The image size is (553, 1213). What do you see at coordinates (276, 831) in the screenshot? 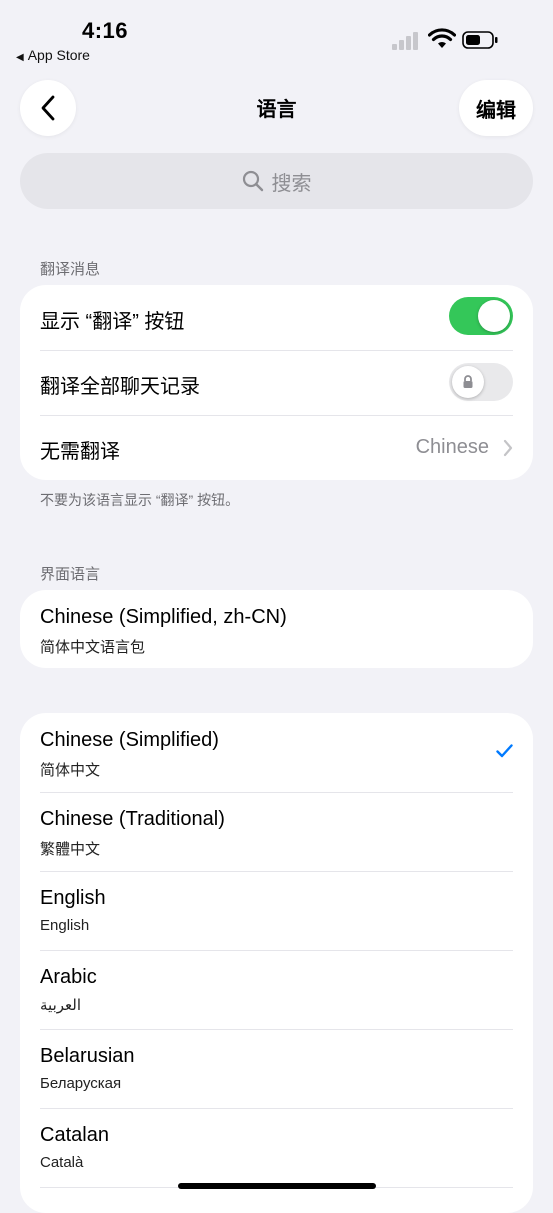
I see `language-row-chinese-traditional: Chinese (Traditional) 繁體中文` at bounding box center [276, 831].